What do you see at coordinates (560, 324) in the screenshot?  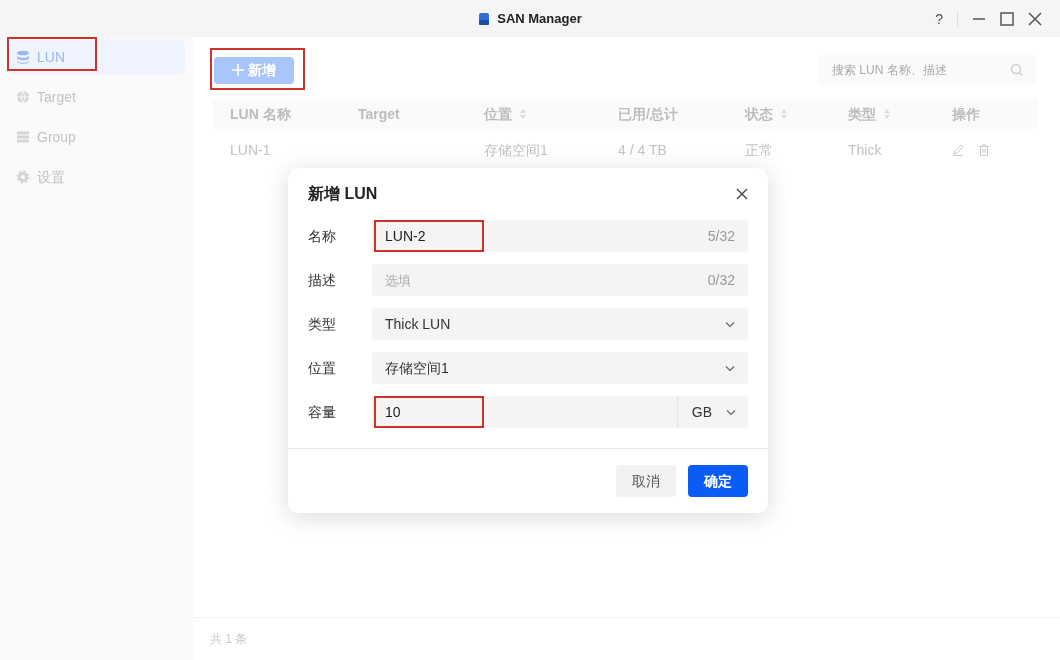 I see `select-field: Thick LUN` at bounding box center [560, 324].